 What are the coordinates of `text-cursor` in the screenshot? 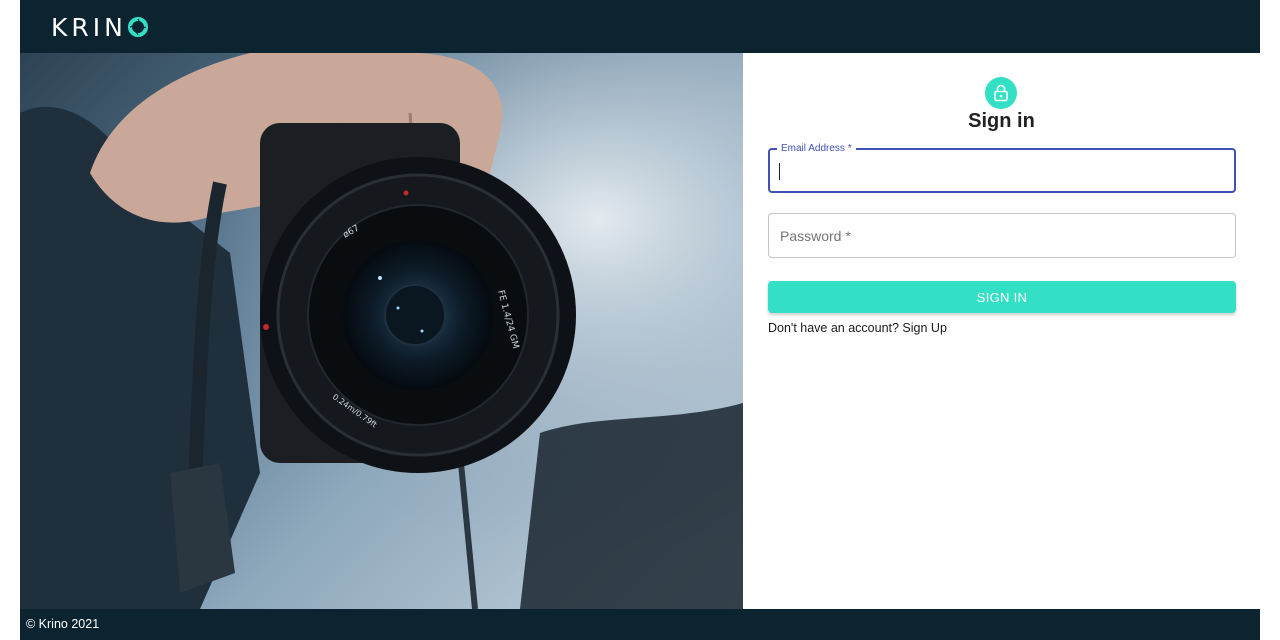 It's located at (779, 171).